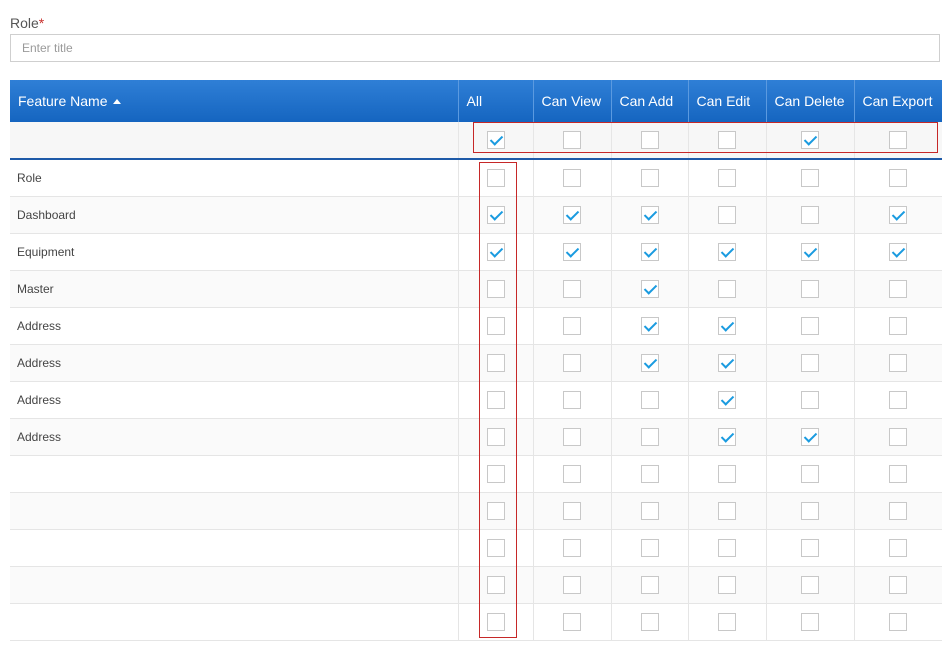 This screenshot has width=944, height=648. Describe the element at coordinates (496, 101) in the screenshot. I see `col-header-all: All` at that location.